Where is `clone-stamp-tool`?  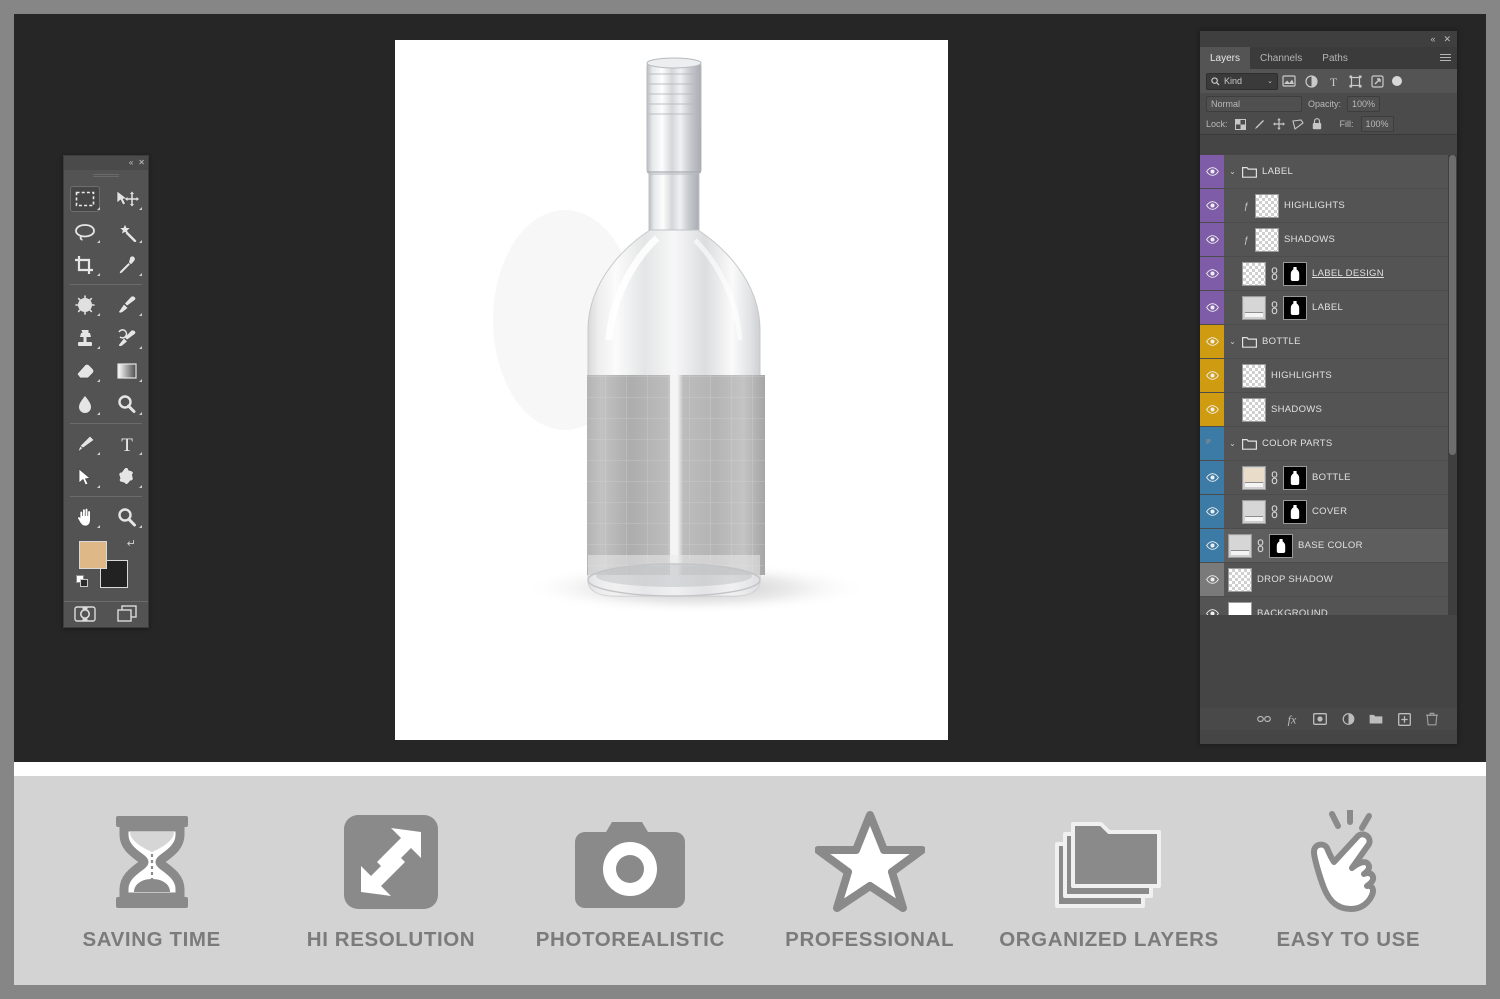
clone-stamp-tool is located at coordinates (85, 337).